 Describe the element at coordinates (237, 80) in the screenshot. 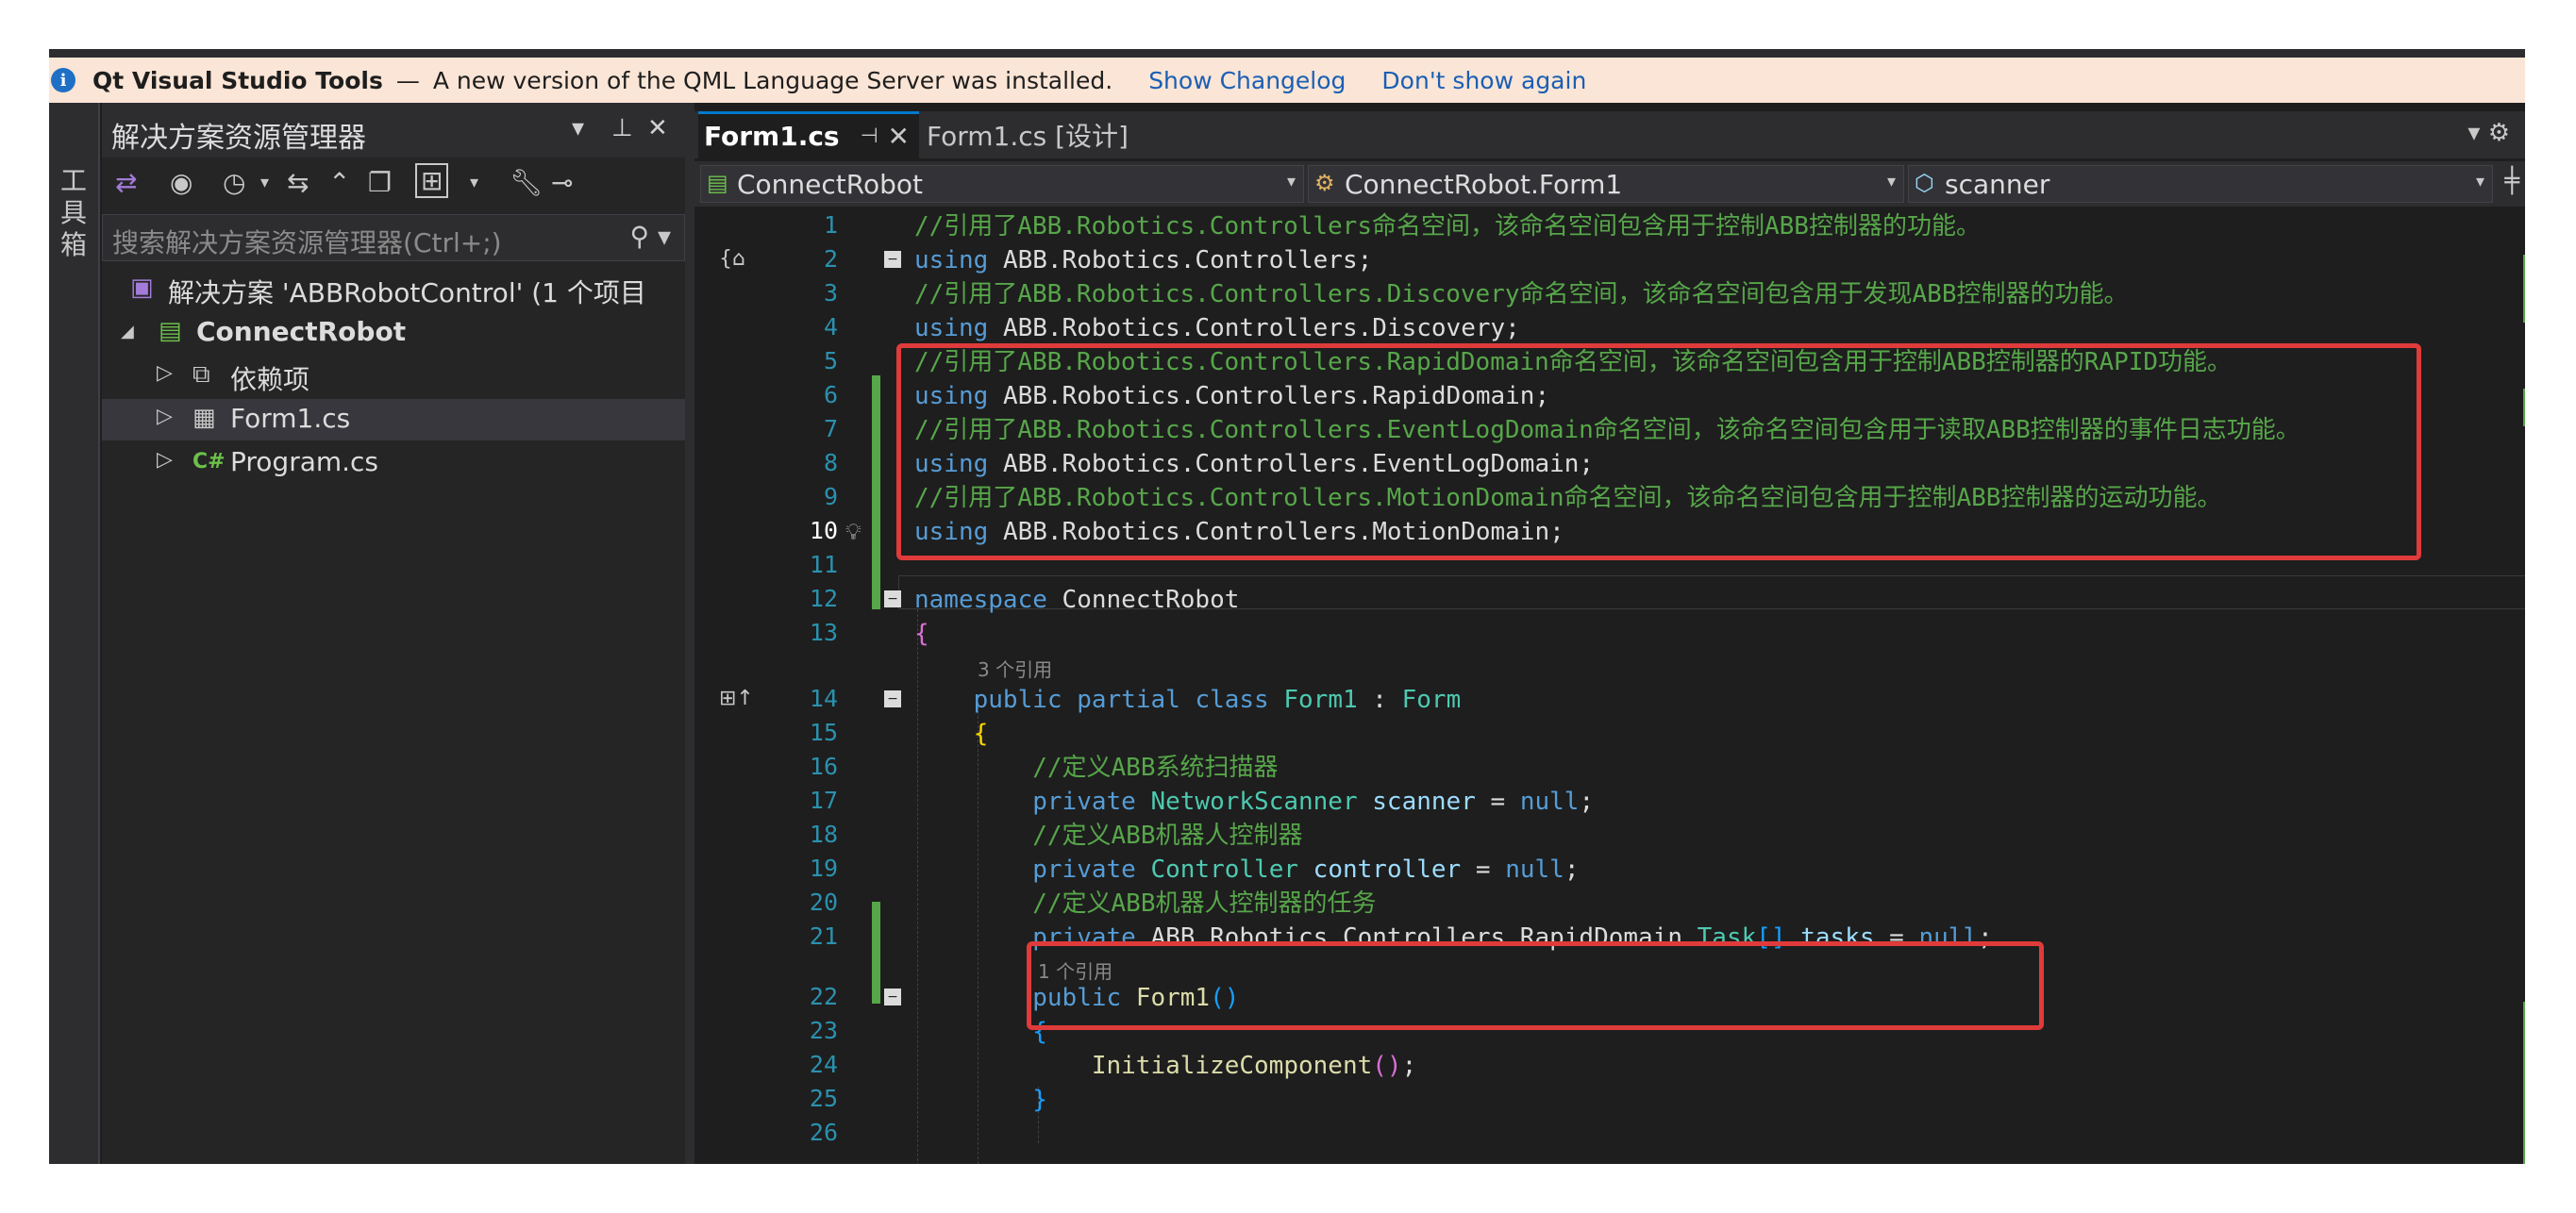

I see `info-bar-title: Qt Visual Studio Tools` at that location.